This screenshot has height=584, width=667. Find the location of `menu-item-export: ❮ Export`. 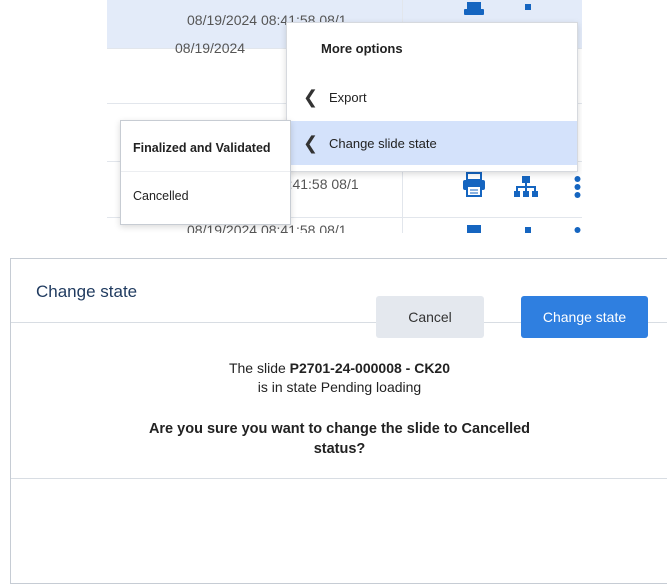

menu-item-export: ❮ Export is located at coordinates (432, 97).